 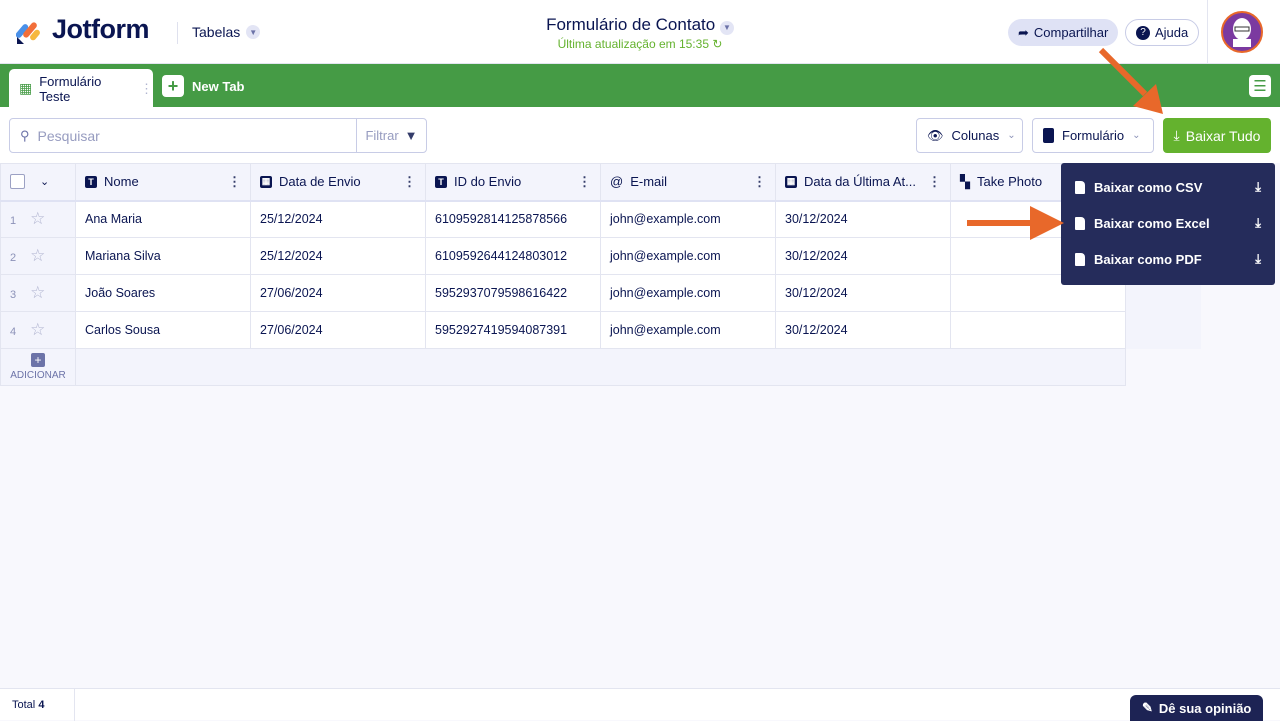 I want to click on download-pdf-item: Baixar como PDF ⤓, so click(x=1168, y=259).